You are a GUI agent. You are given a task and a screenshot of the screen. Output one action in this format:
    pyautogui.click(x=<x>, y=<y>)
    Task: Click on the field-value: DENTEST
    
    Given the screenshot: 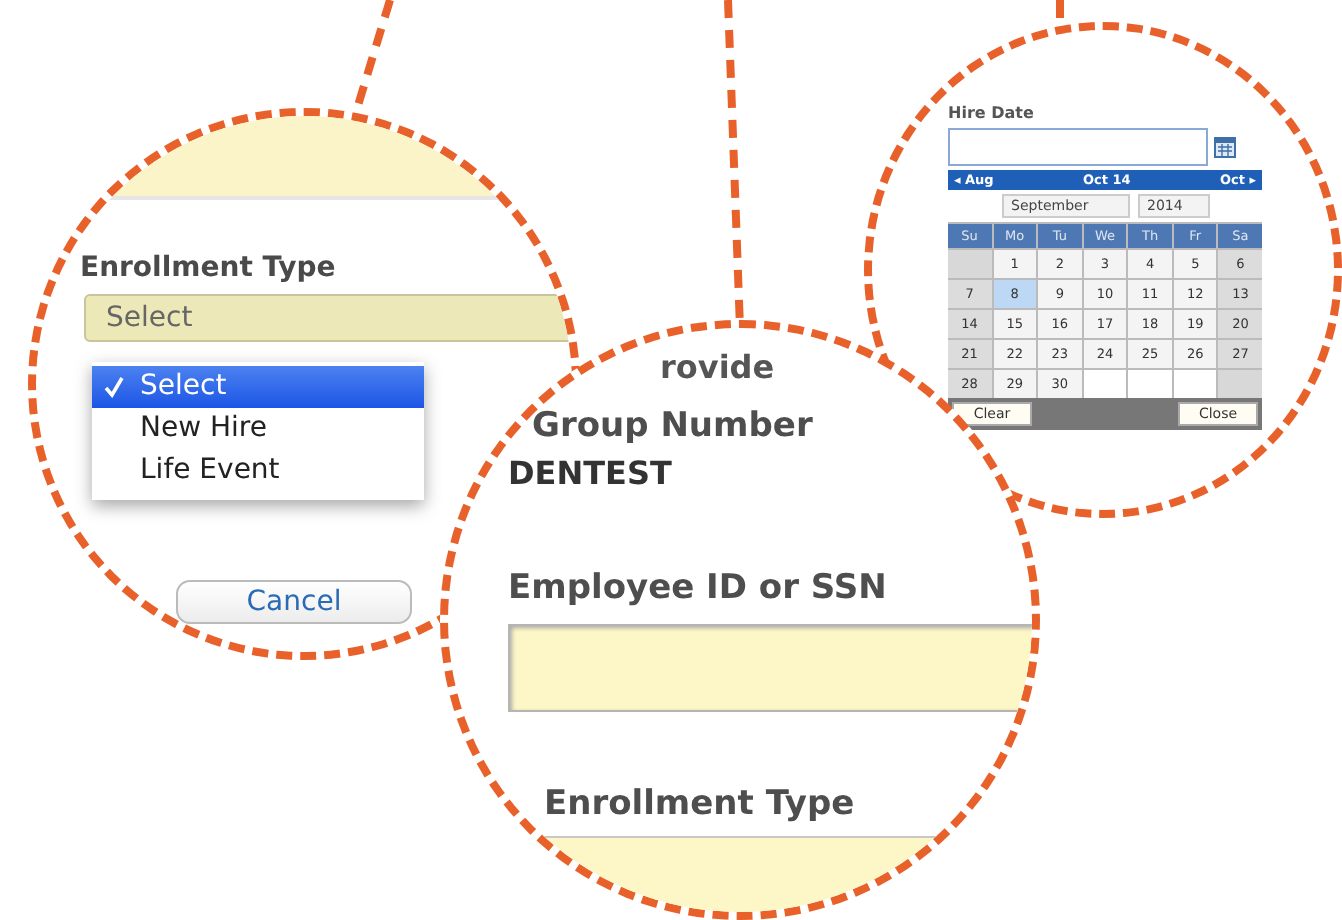 What is the action you would take?
    pyautogui.click(x=590, y=473)
    